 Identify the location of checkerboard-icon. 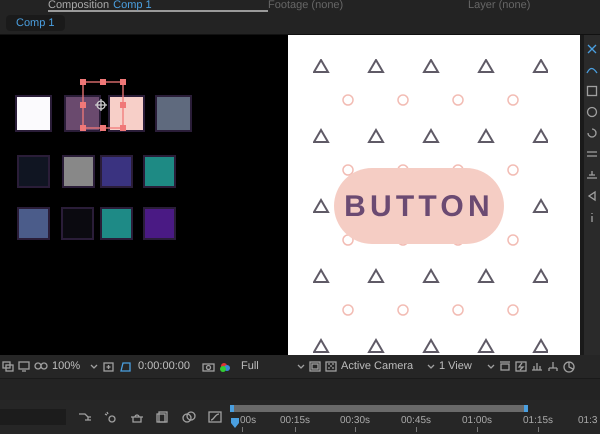
(331, 366).